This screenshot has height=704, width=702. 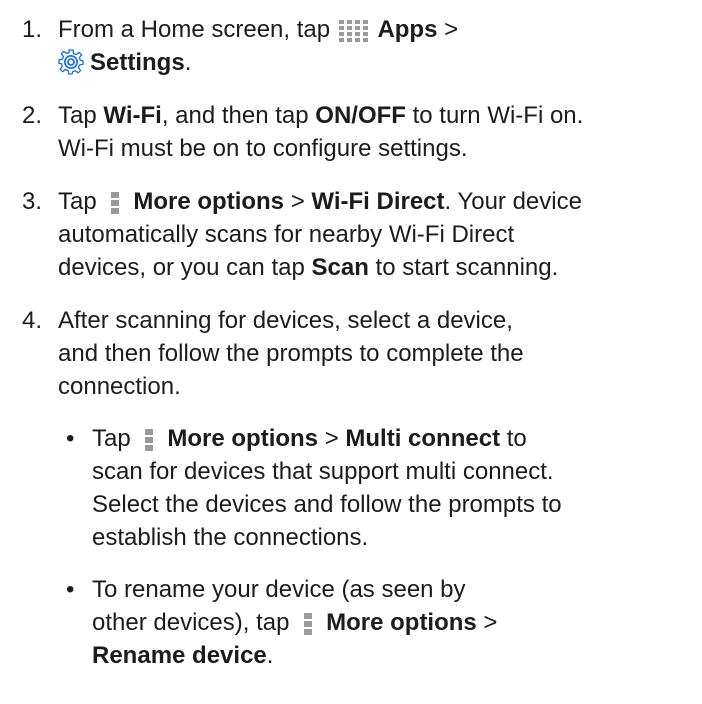 I want to click on text-run: to, so click(x=513, y=438).